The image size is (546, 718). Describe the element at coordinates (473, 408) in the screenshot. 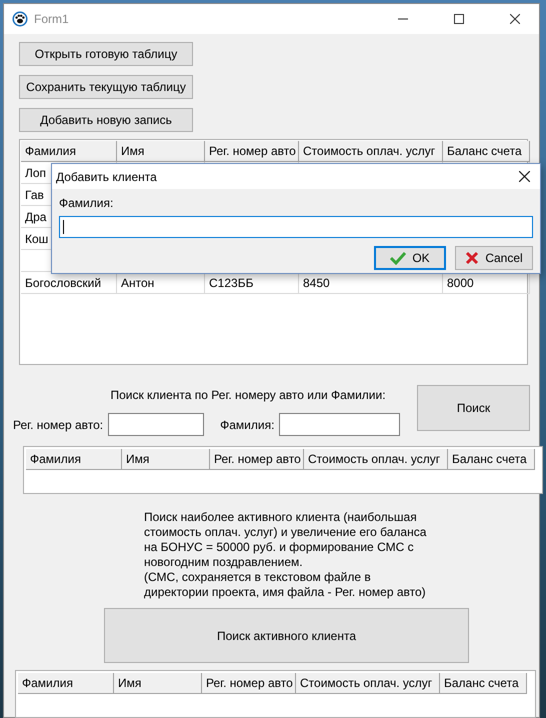

I see `search-button: Поиск` at that location.